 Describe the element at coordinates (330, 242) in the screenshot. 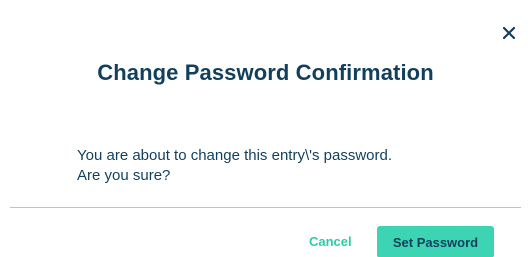

I see `cancel-button: Cancel` at that location.